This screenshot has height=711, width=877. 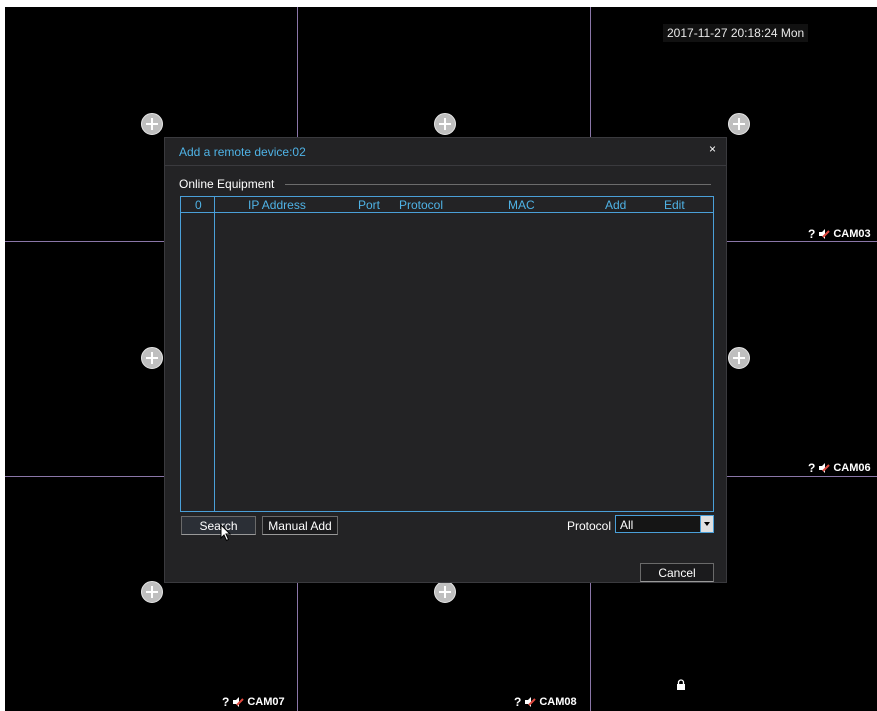 I want to click on column-header-count: 0, so click(x=198, y=205).